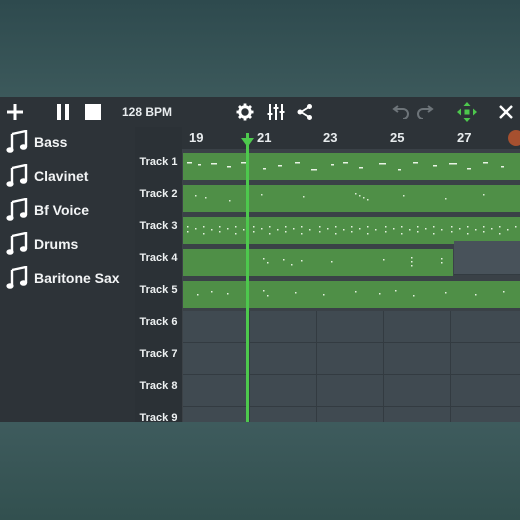 The width and height of the screenshot is (520, 520). Describe the element at coordinates (400, 112) in the screenshot. I see `undo-icon` at that location.